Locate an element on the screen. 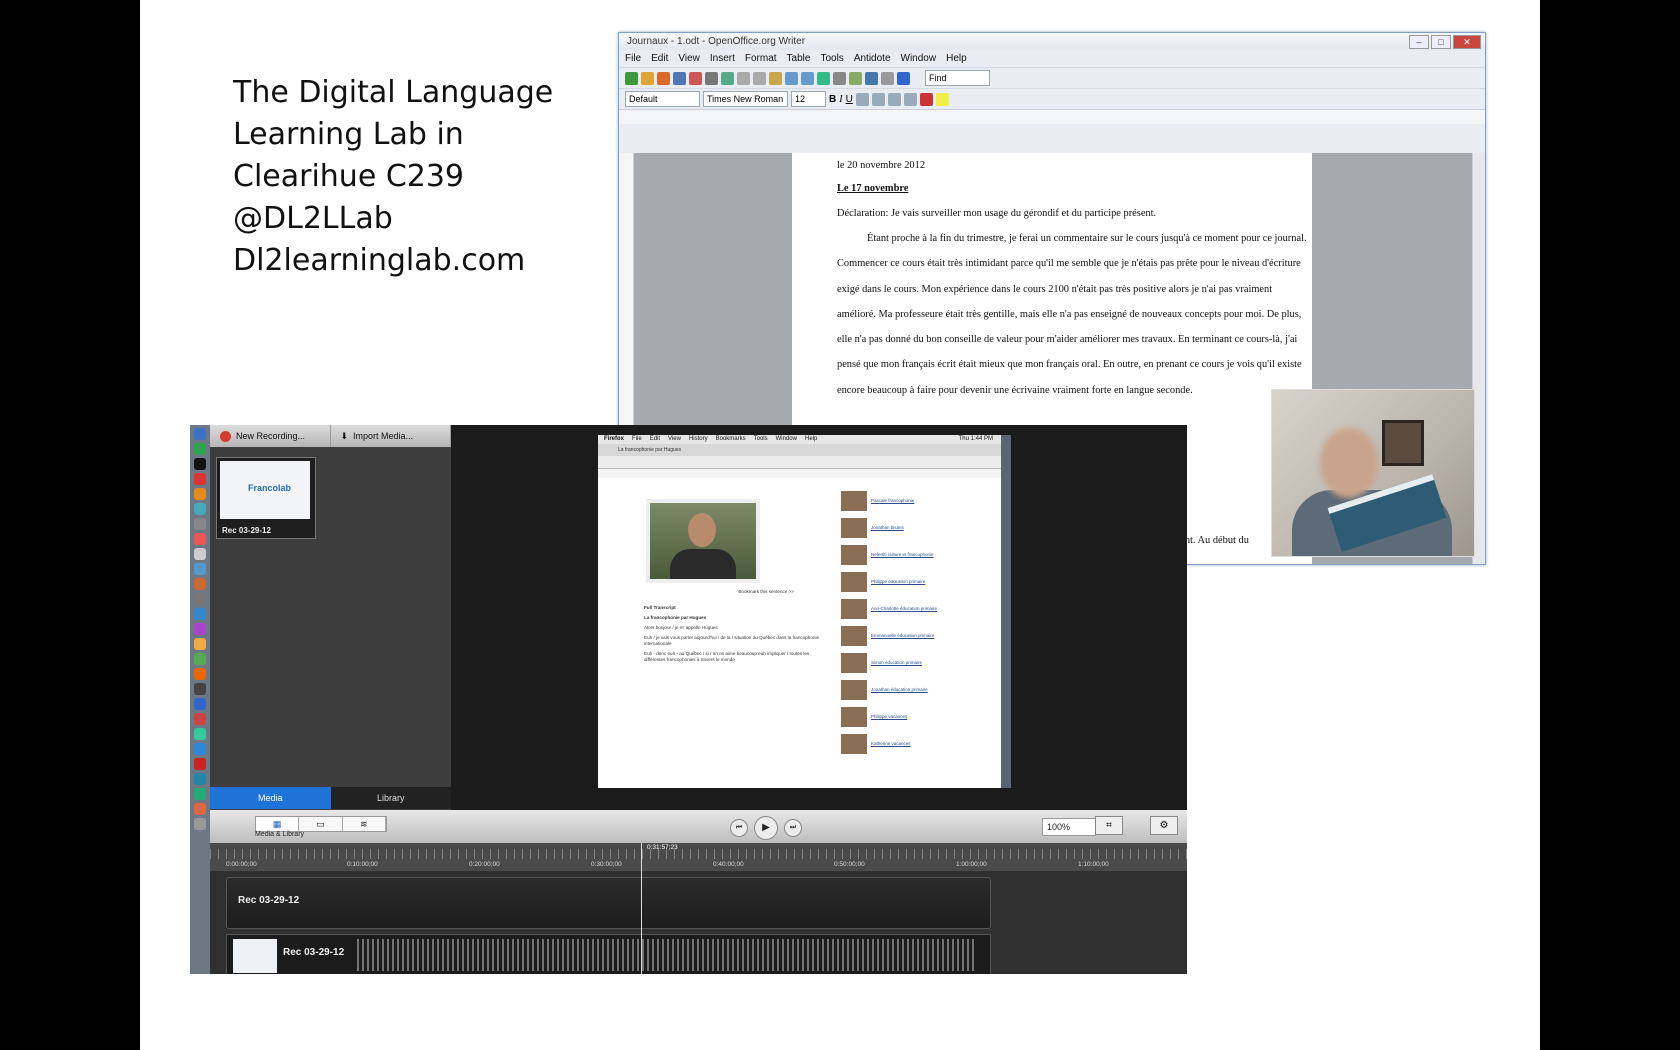 Image resolution: width=1680 pixels, height=1050 pixels. align-right-icon is located at coordinates (894, 99).